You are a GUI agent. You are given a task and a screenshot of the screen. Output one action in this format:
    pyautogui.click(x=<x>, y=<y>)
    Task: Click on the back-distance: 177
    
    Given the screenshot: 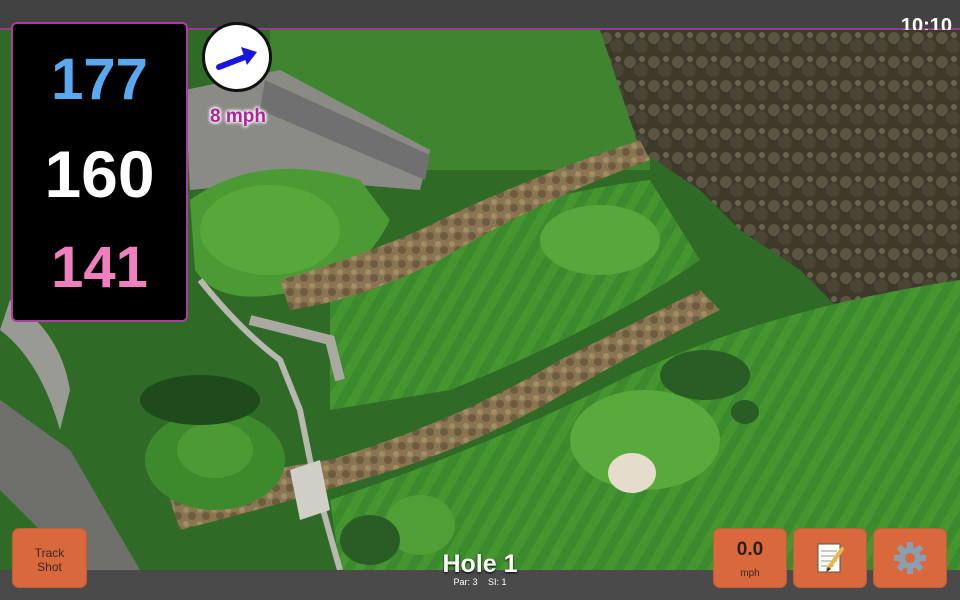 What is the action you would take?
    pyautogui.click(x=99, y=79)
    